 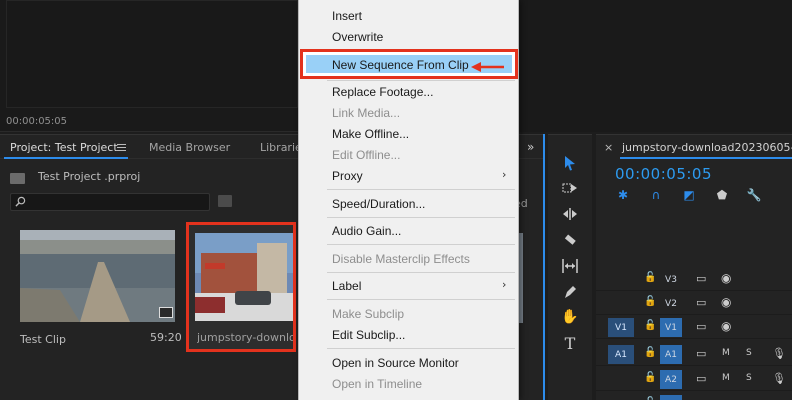 What do you see at coordinates (166, 337) in the screenshot?
I see `clip-duration: 59:20` at bounding box center [166, 337].